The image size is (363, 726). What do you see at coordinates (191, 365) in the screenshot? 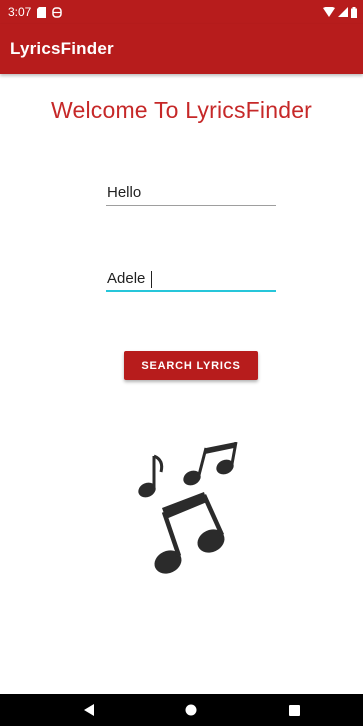
I see `search-lyrics-button: SEARCH LYRICS` at bounding box center [191, 365].